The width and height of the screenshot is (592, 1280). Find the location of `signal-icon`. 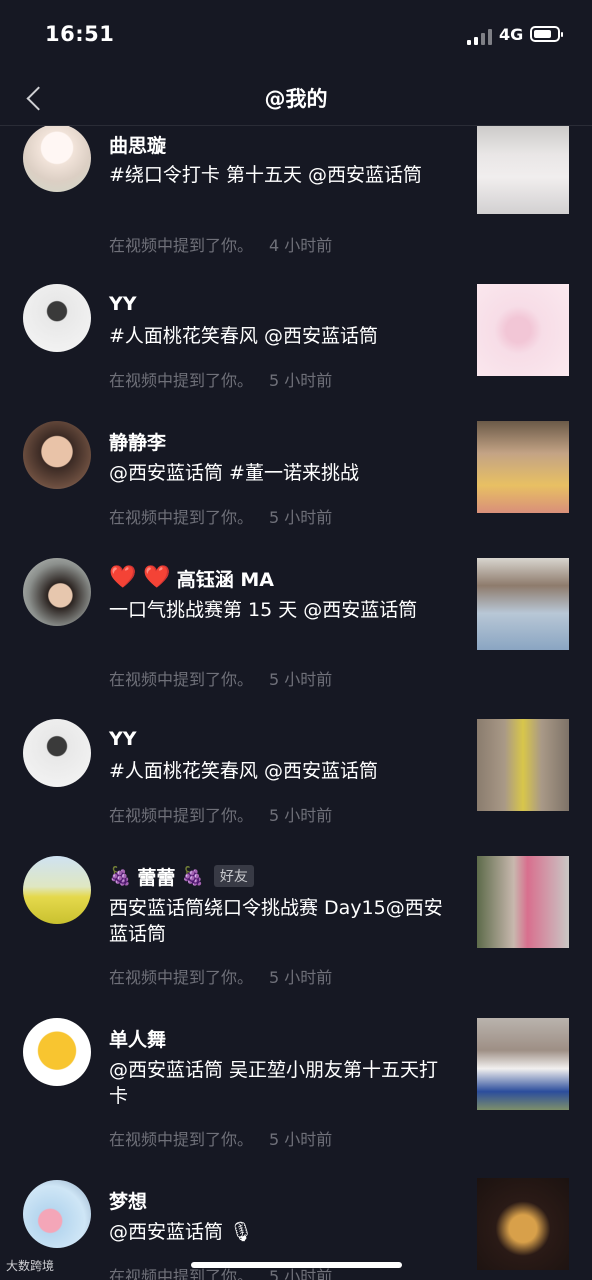

signal-icon is located at coordinates (480, 37).